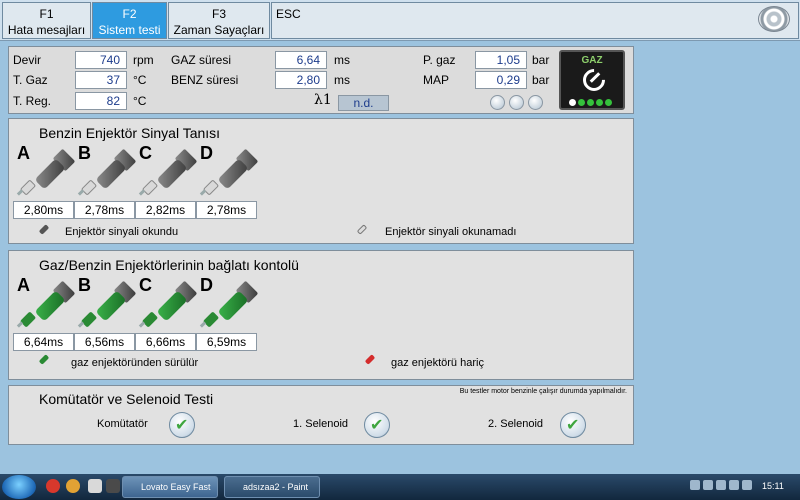 Image resolution: width=800 pixels, height=500 pixels. Describe the element at coordinates (288, 14) in the screenshot. I see `tab-key: ESC` at that location.